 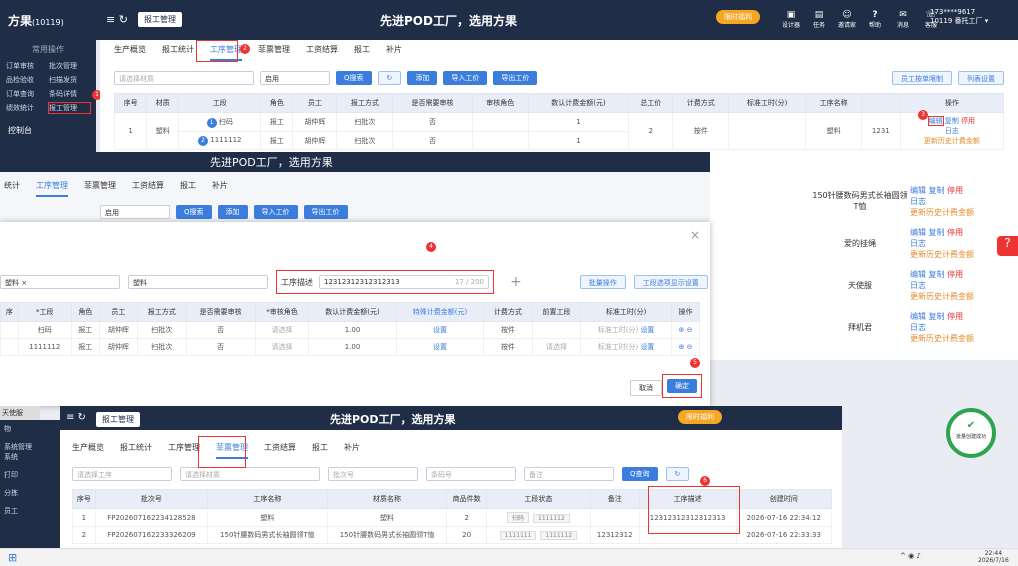 What do you see at coordinates (36, 20) in the screenshot?
I see `app-logo: 方果(10119)` at bounding box center [36, 20].